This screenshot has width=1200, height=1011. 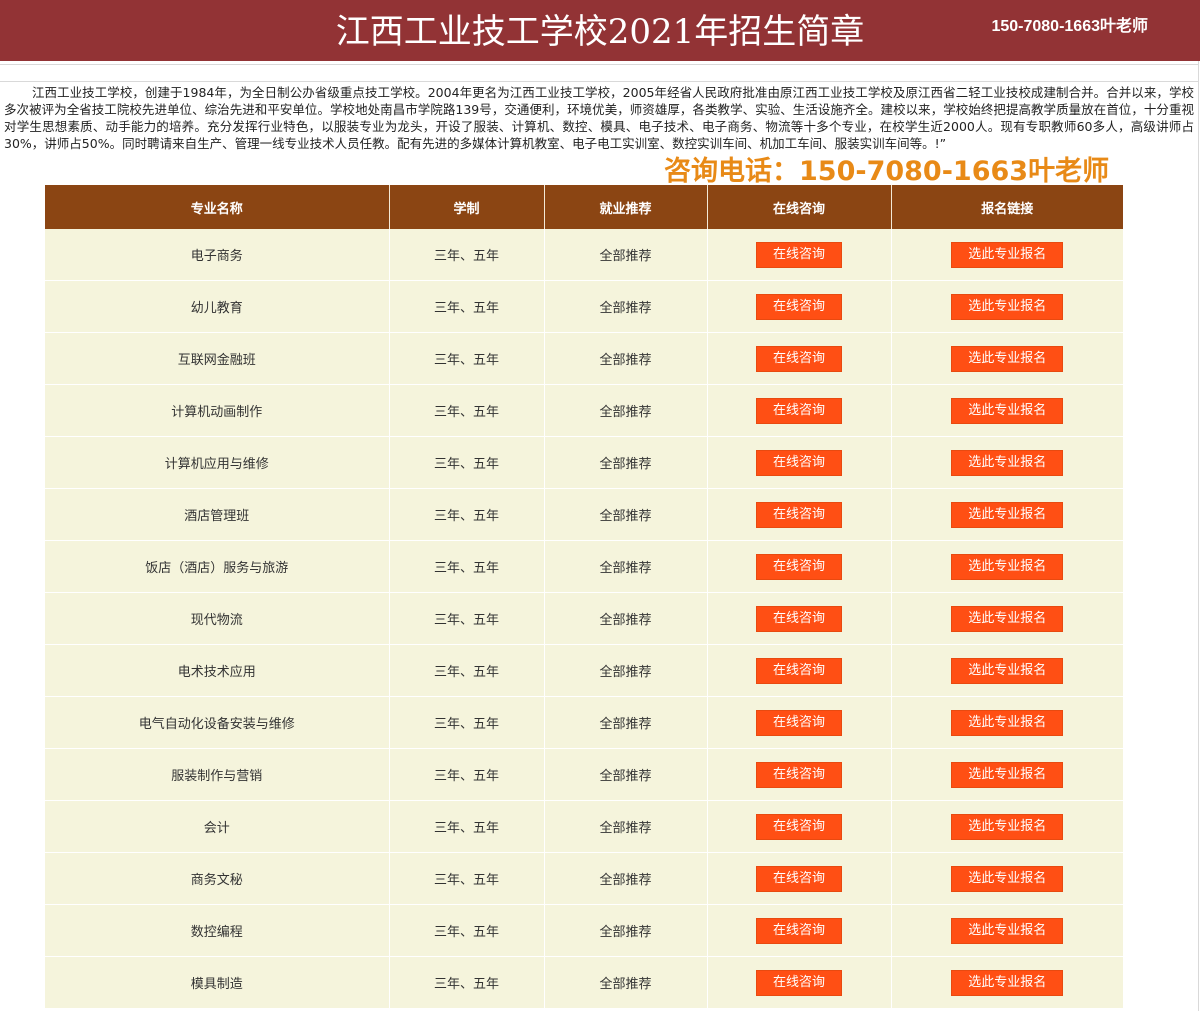 What do you see at coordinates (217, 982) in the screenshot?
I see `major-name-cell: 模具制造` at bounding box center [217, 982].